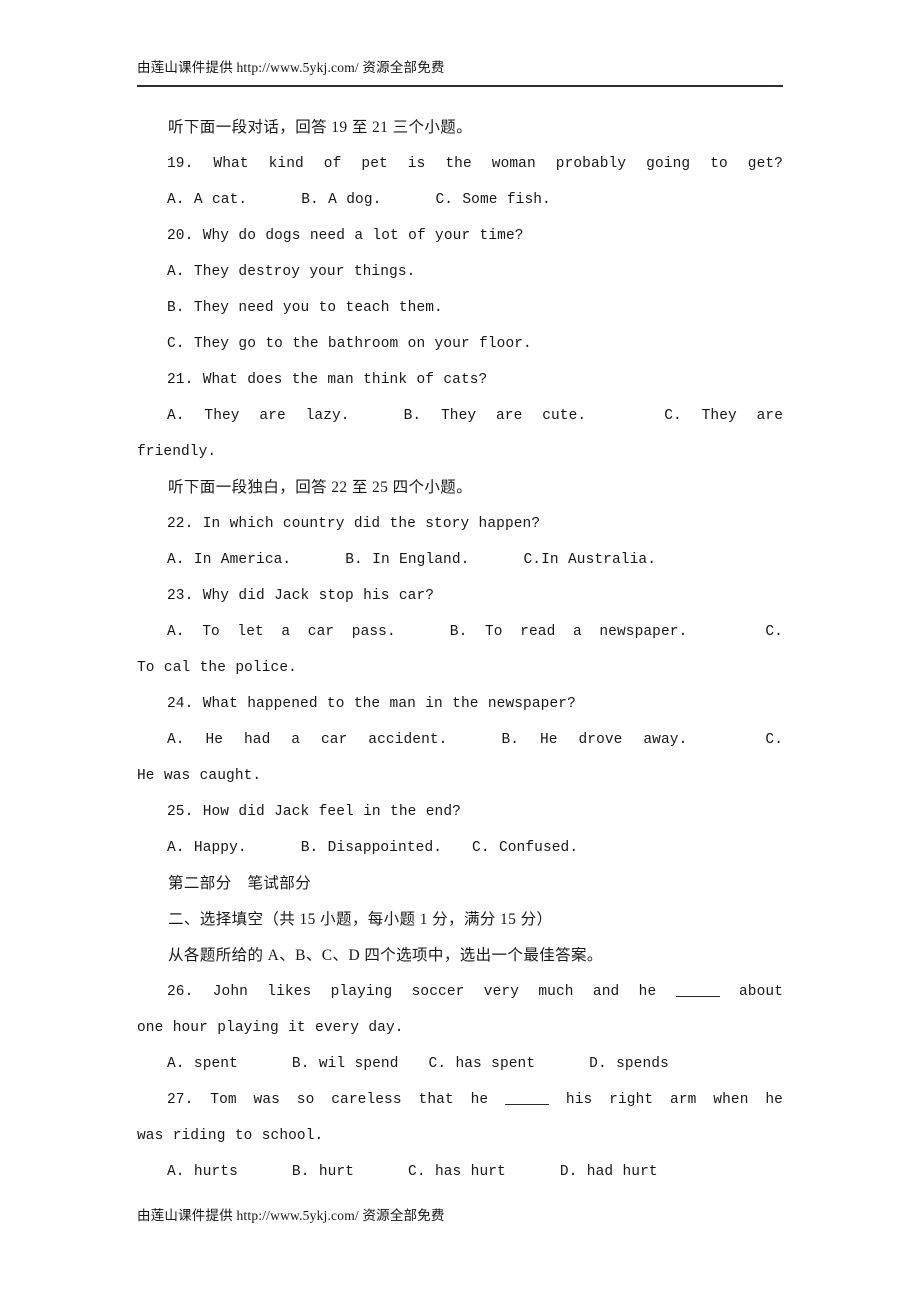 The height and width of the screenshot is (1302, 920). I want to click on question-27-stem-after: his right arm when he, so click(674, 1100).